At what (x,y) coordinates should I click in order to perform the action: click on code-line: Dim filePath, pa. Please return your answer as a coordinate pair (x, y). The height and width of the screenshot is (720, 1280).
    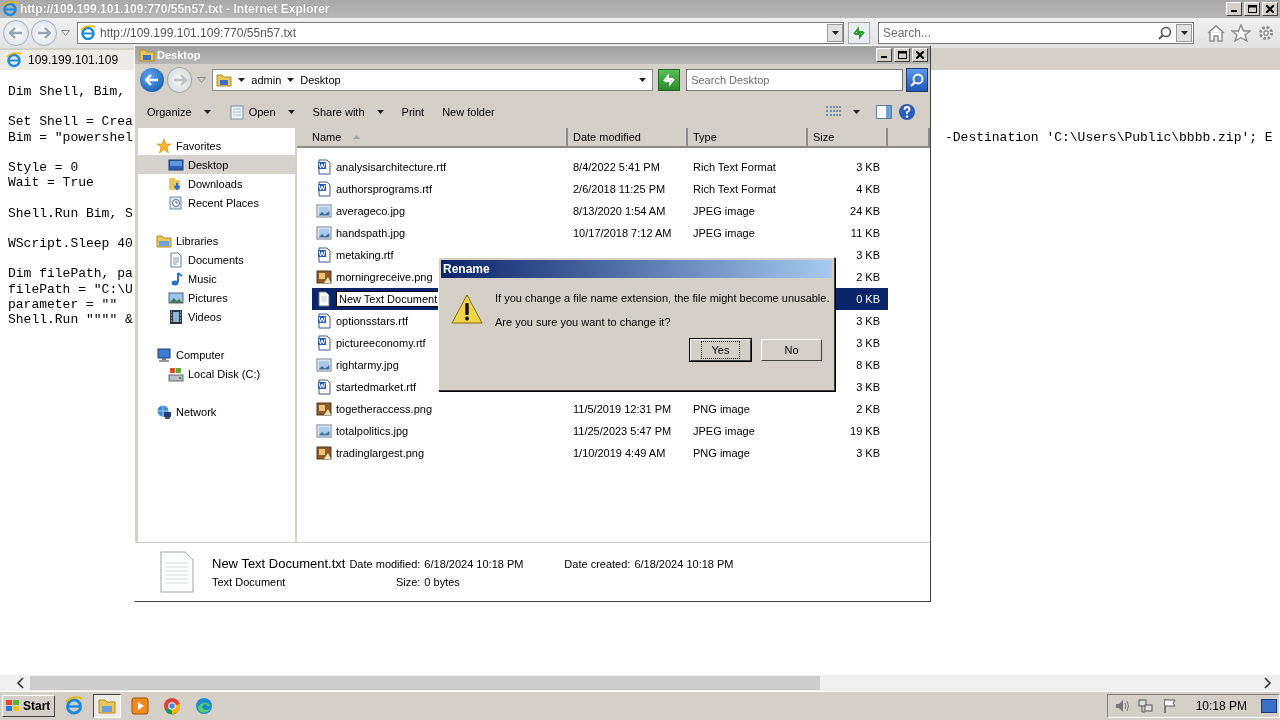
    Looking at the image, I should click on (70, 274).